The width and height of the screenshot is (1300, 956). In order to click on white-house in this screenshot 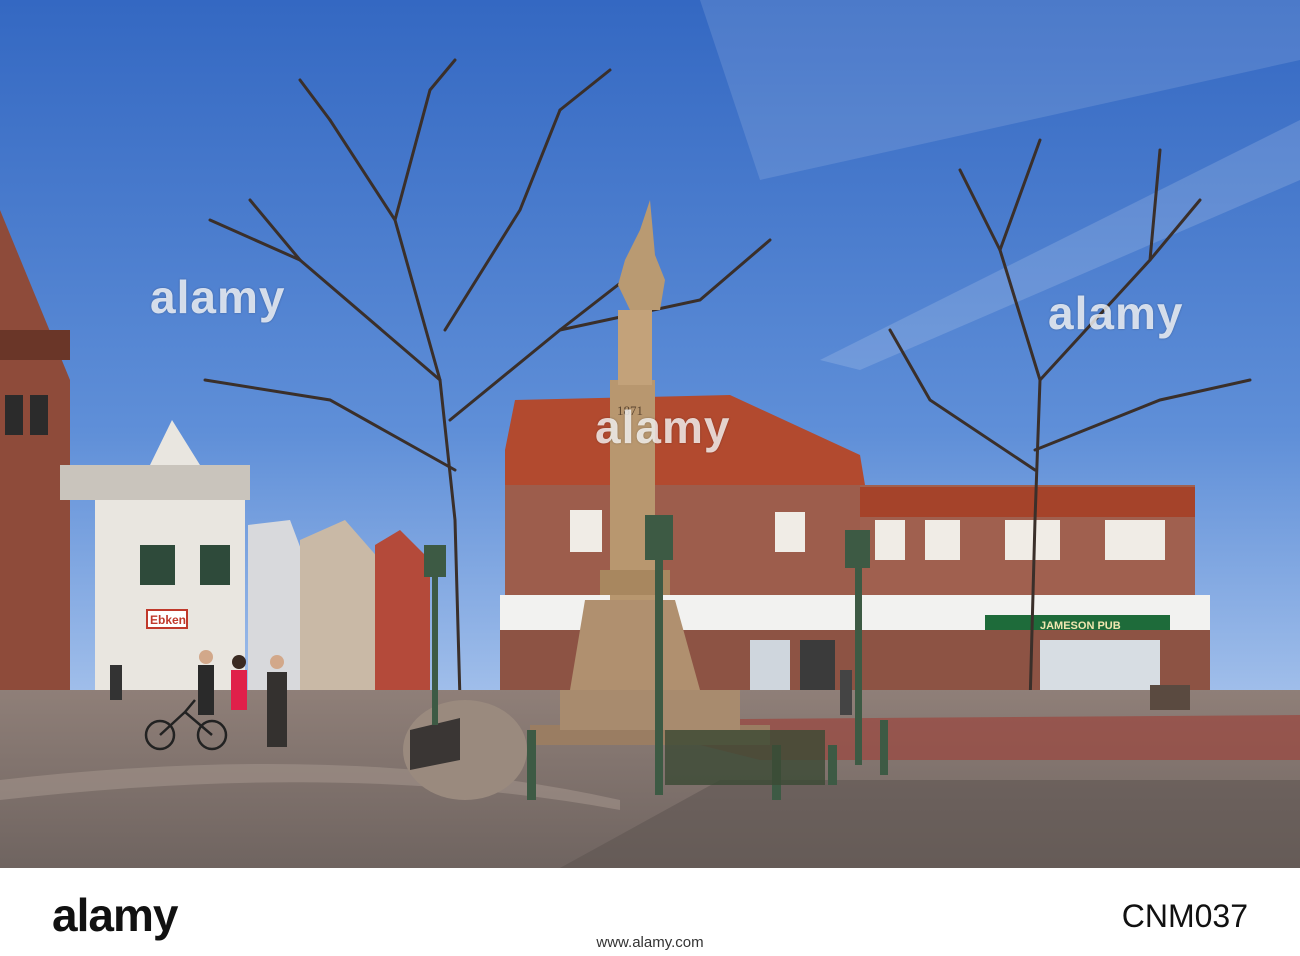, I will do `click(170, 592)`.